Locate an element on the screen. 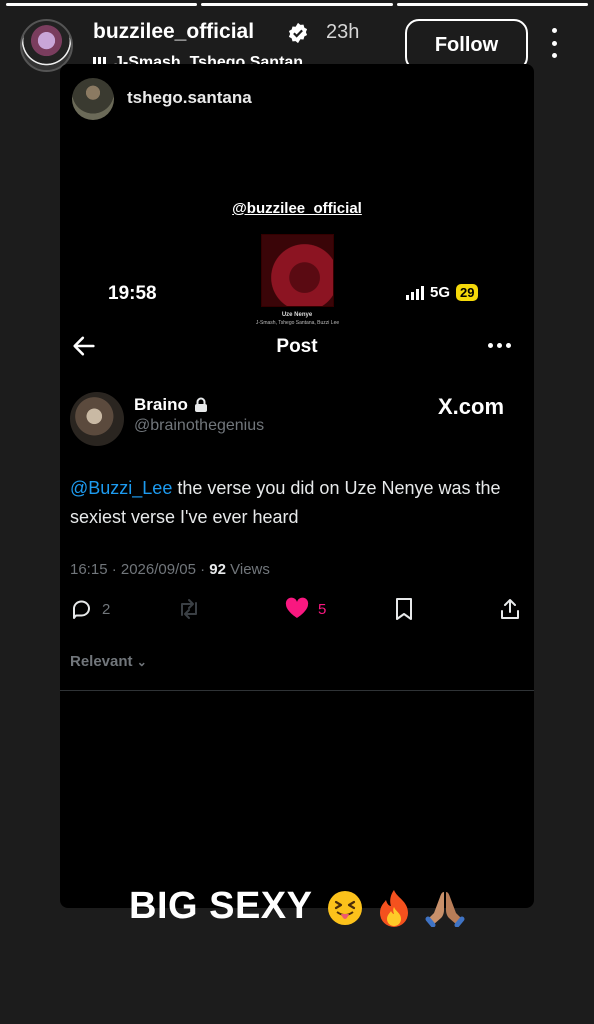  squinting-tongue-face-icon is located at coordinates (344, 907).